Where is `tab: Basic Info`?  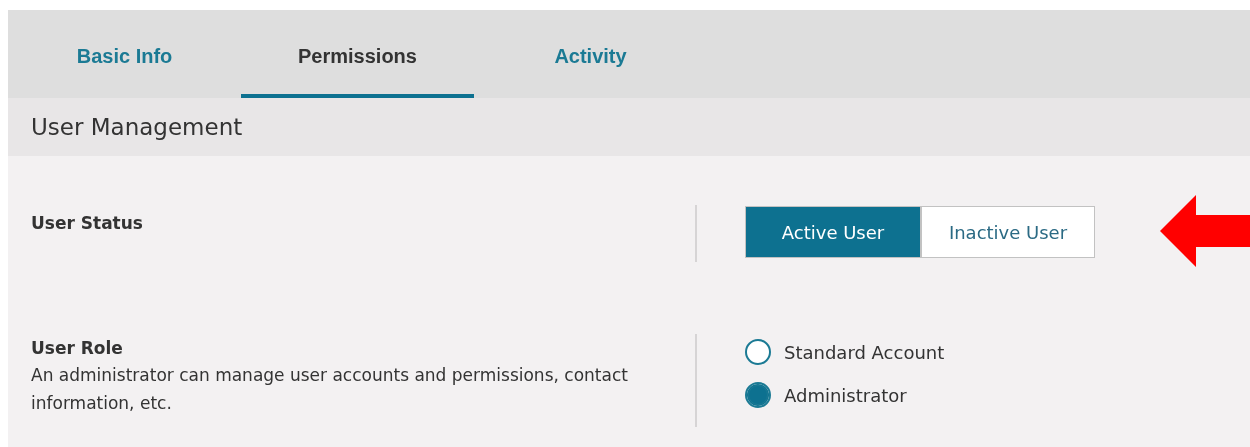 tab: Basic Info is located at coordinates (124, 54).